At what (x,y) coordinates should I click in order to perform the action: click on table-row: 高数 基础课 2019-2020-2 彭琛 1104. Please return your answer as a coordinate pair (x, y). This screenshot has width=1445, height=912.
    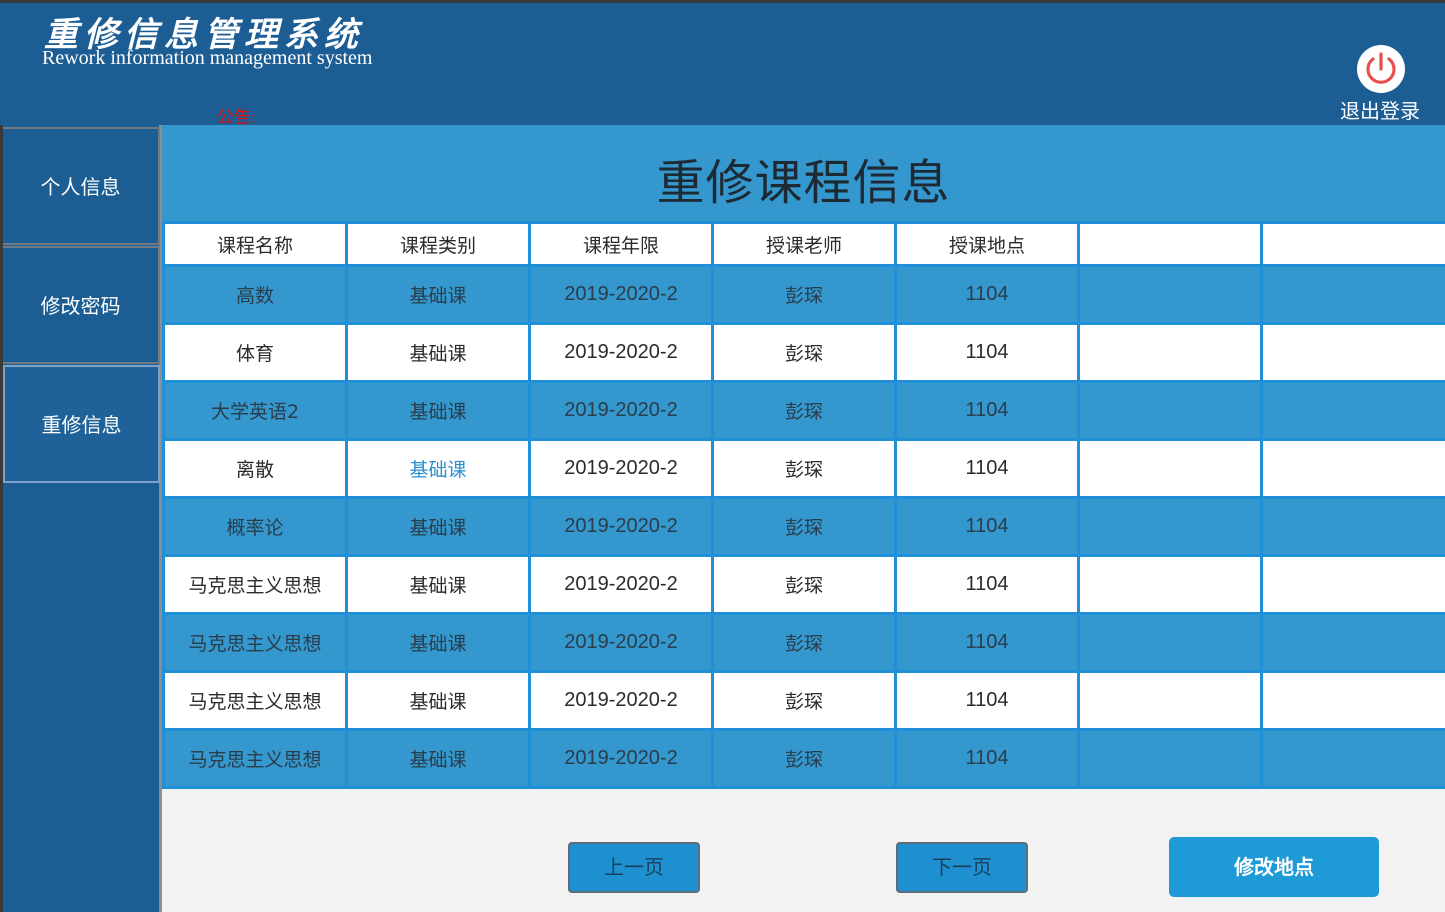
    Looking at the image, I should click on (803, 294).